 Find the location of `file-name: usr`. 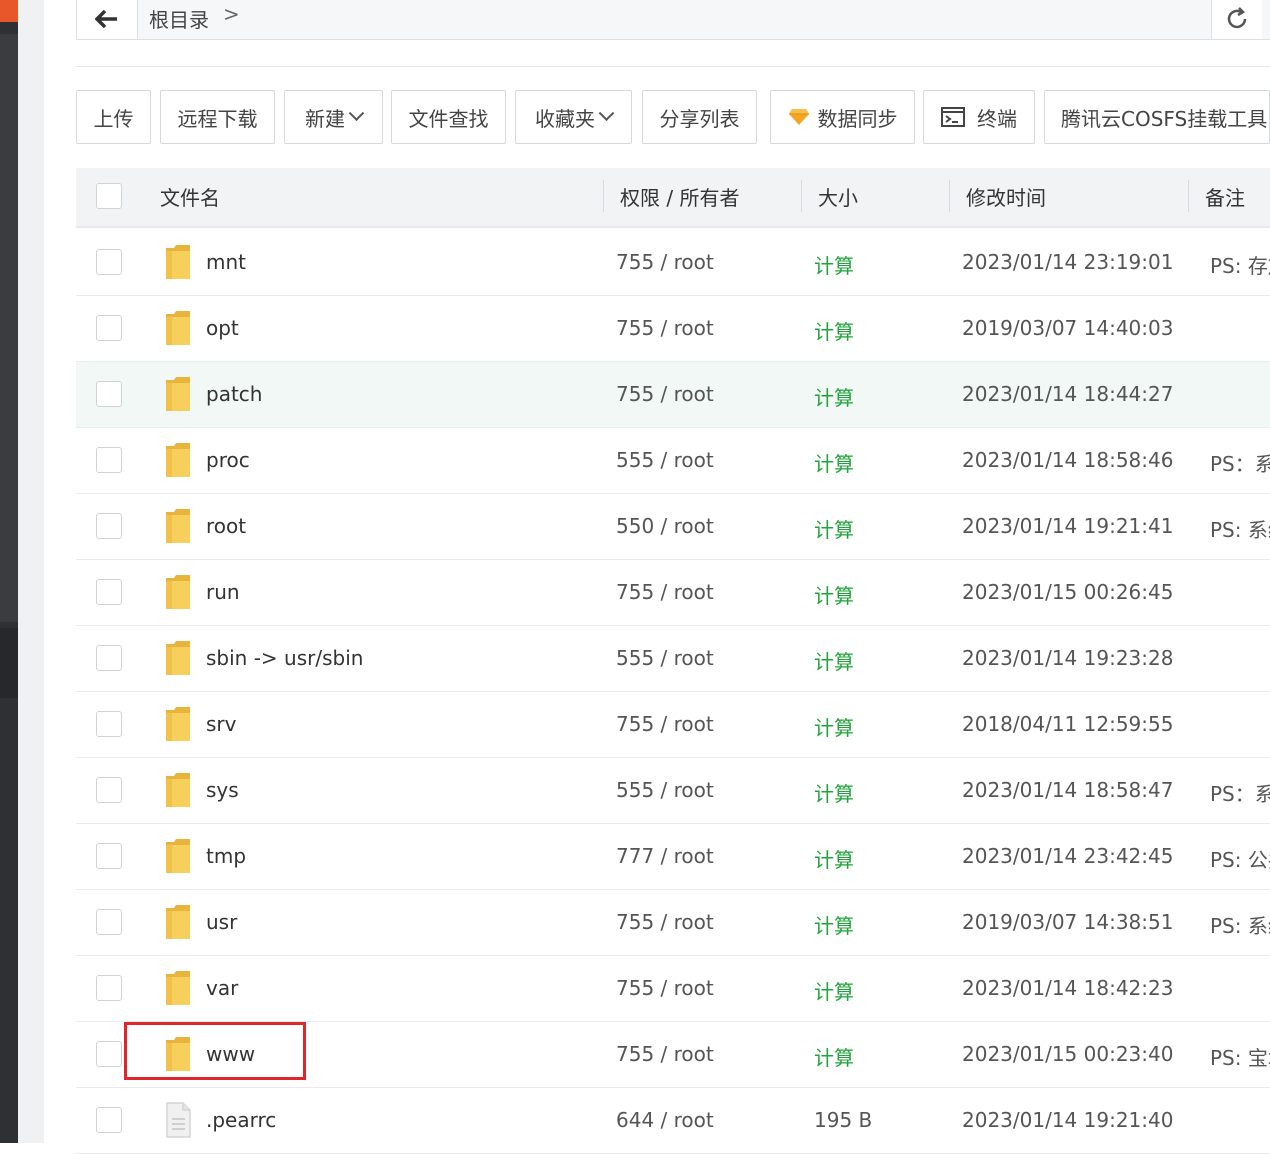

file-name: usr is located at coordinates (221, 922).